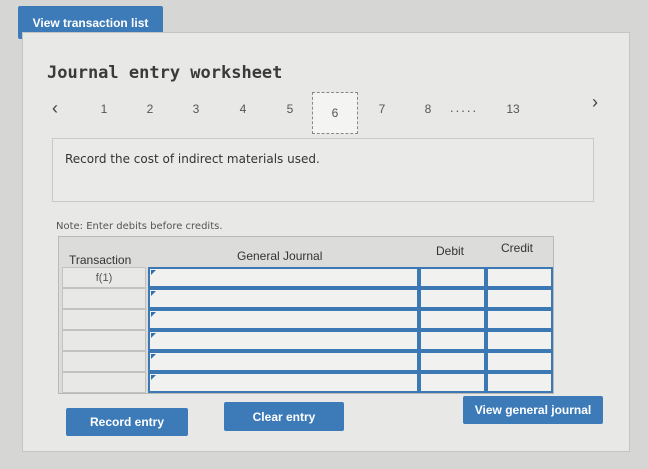  Describe the element at coordinates (150, 109) in the screenshot. I see `page-link-2: 2` at that location.